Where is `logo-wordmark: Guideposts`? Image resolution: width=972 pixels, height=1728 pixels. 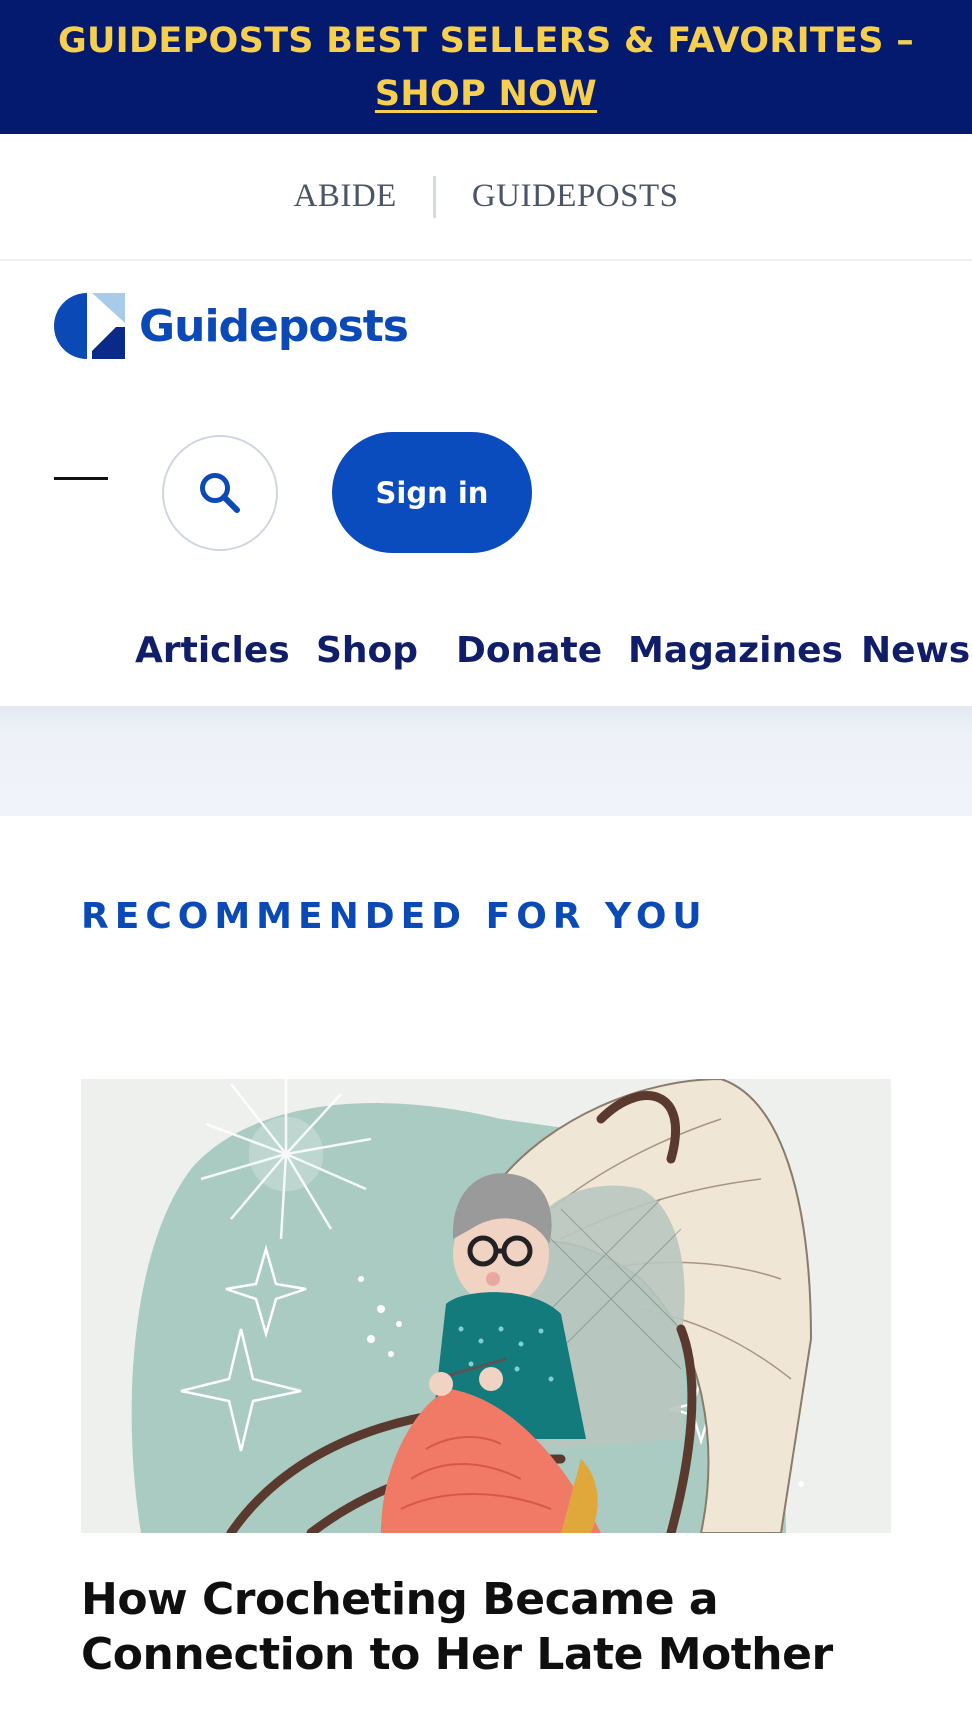 logo-wordmark: Guideposts is located at coordinates (274, 326).